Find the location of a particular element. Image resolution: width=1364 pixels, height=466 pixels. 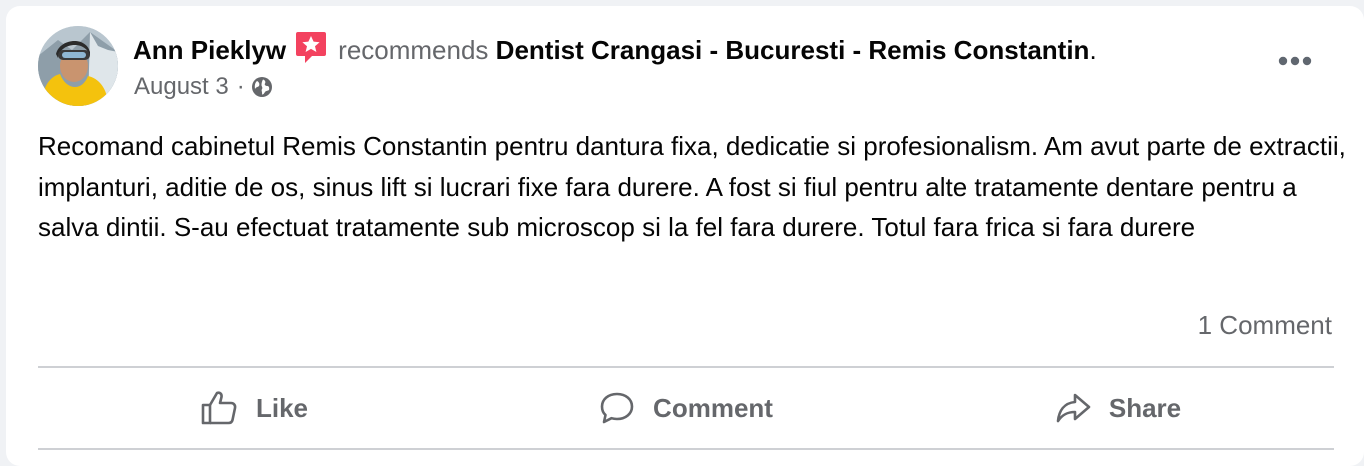

post-meta: August 3 · is located at coordinates (203, 87).